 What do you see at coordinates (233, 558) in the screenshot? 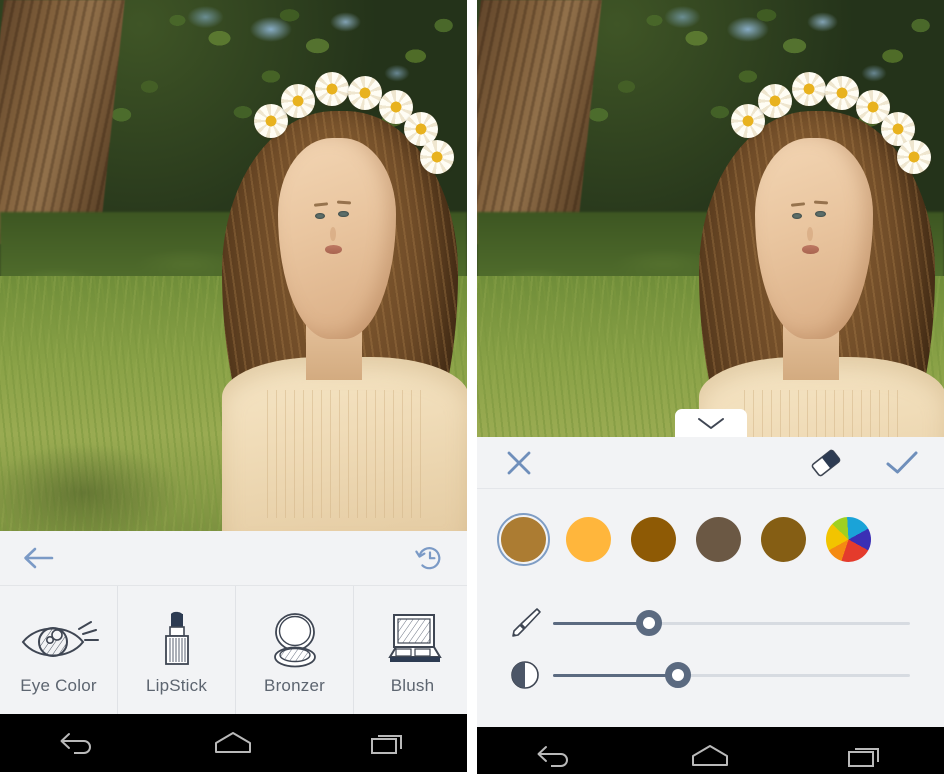
I see `left-topbar` at bounding box center [233, 558].